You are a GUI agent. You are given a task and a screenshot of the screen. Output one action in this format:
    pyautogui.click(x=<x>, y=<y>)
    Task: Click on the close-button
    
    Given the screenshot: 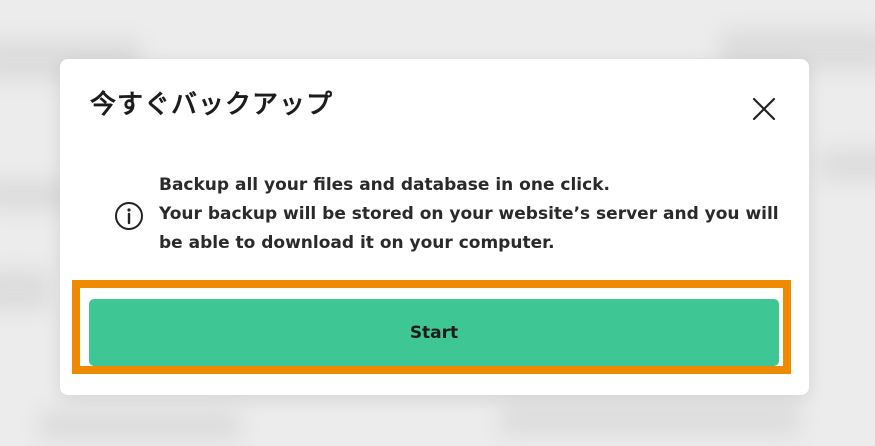 What is the action you would take?
    pyautogui.click(x=764, y=109)
    